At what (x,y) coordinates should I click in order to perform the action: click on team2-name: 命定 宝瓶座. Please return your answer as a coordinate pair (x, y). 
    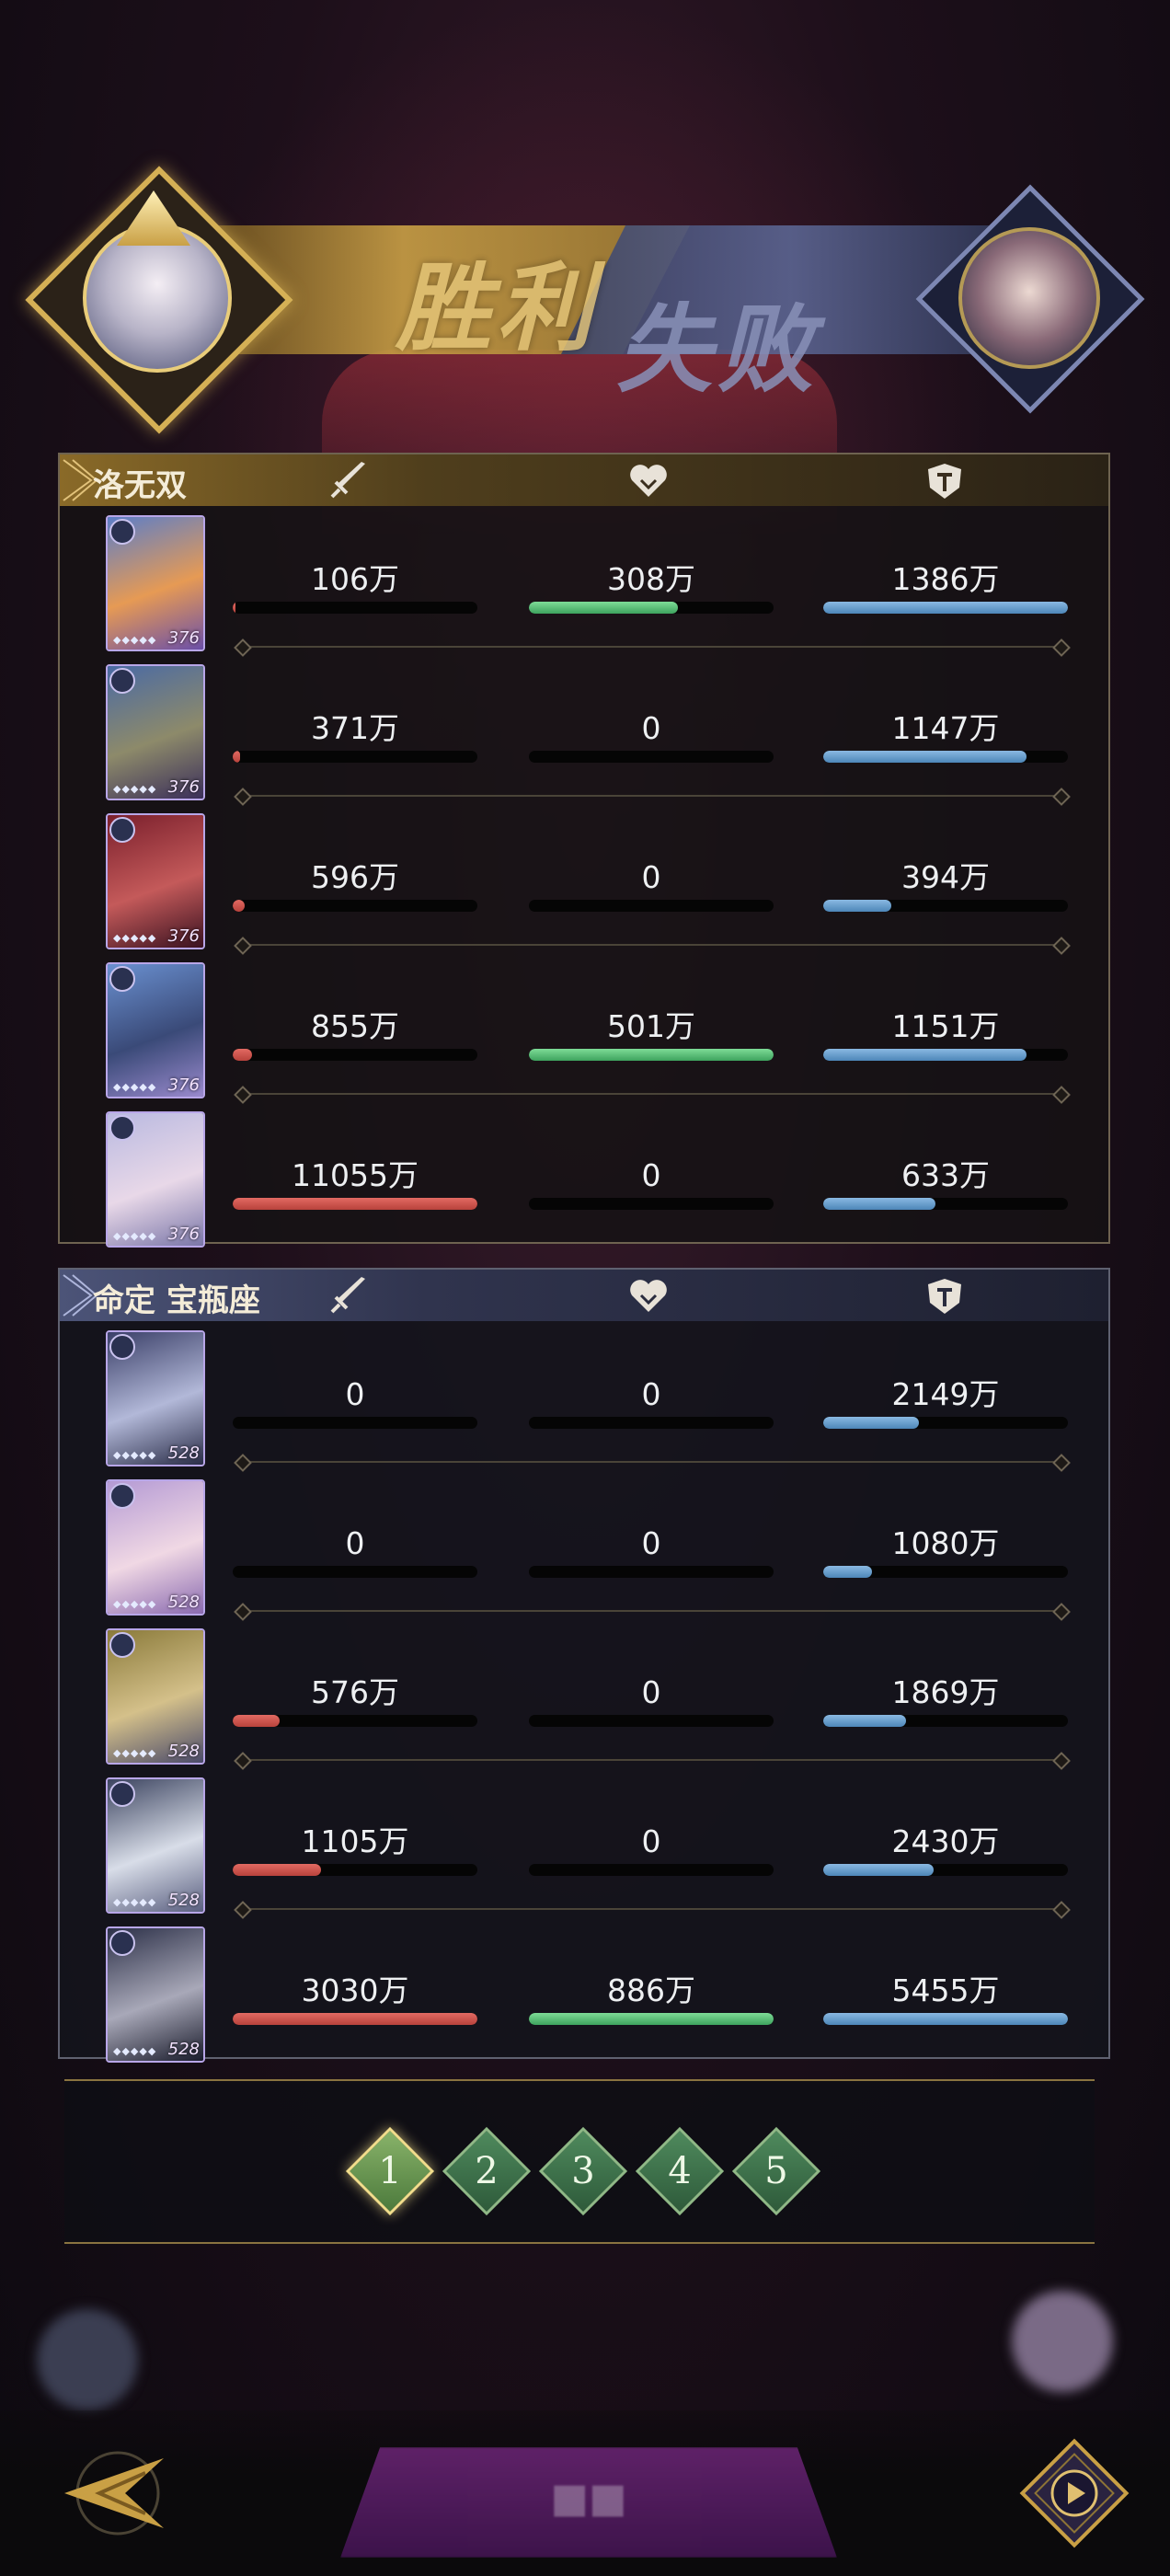
    Looking at the image, I should click on (176, 1300).